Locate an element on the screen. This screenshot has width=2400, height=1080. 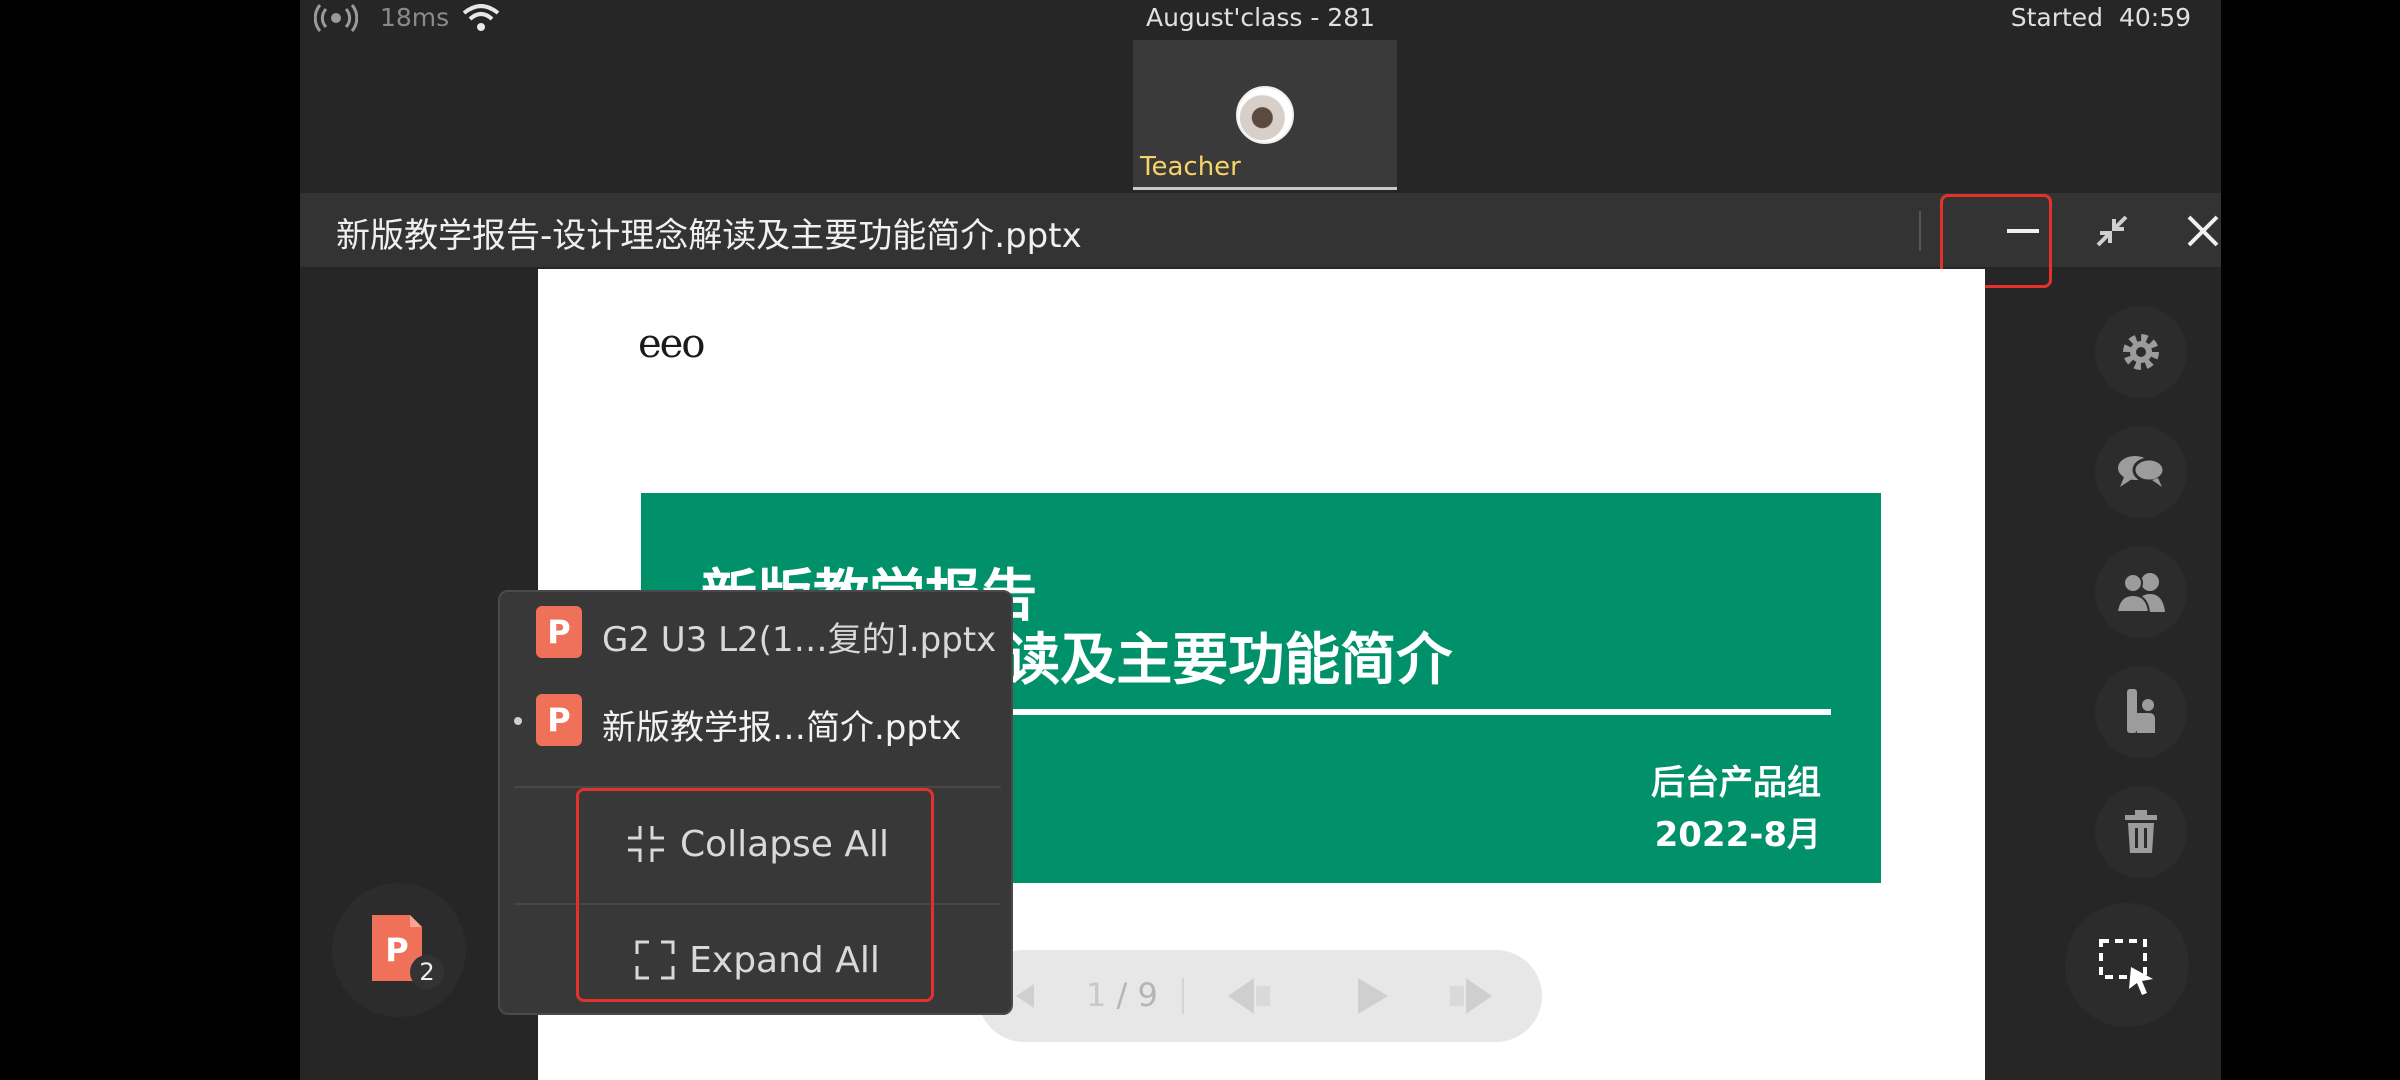
title-divider is located at coordinates (1920, 231).